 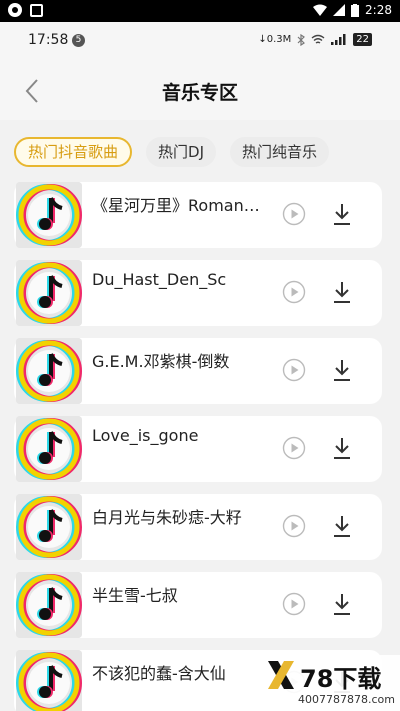 What do you see at coordinates (355, 10) in the screenshot?
I see `battery-icon` at bounding box center [355, 10].